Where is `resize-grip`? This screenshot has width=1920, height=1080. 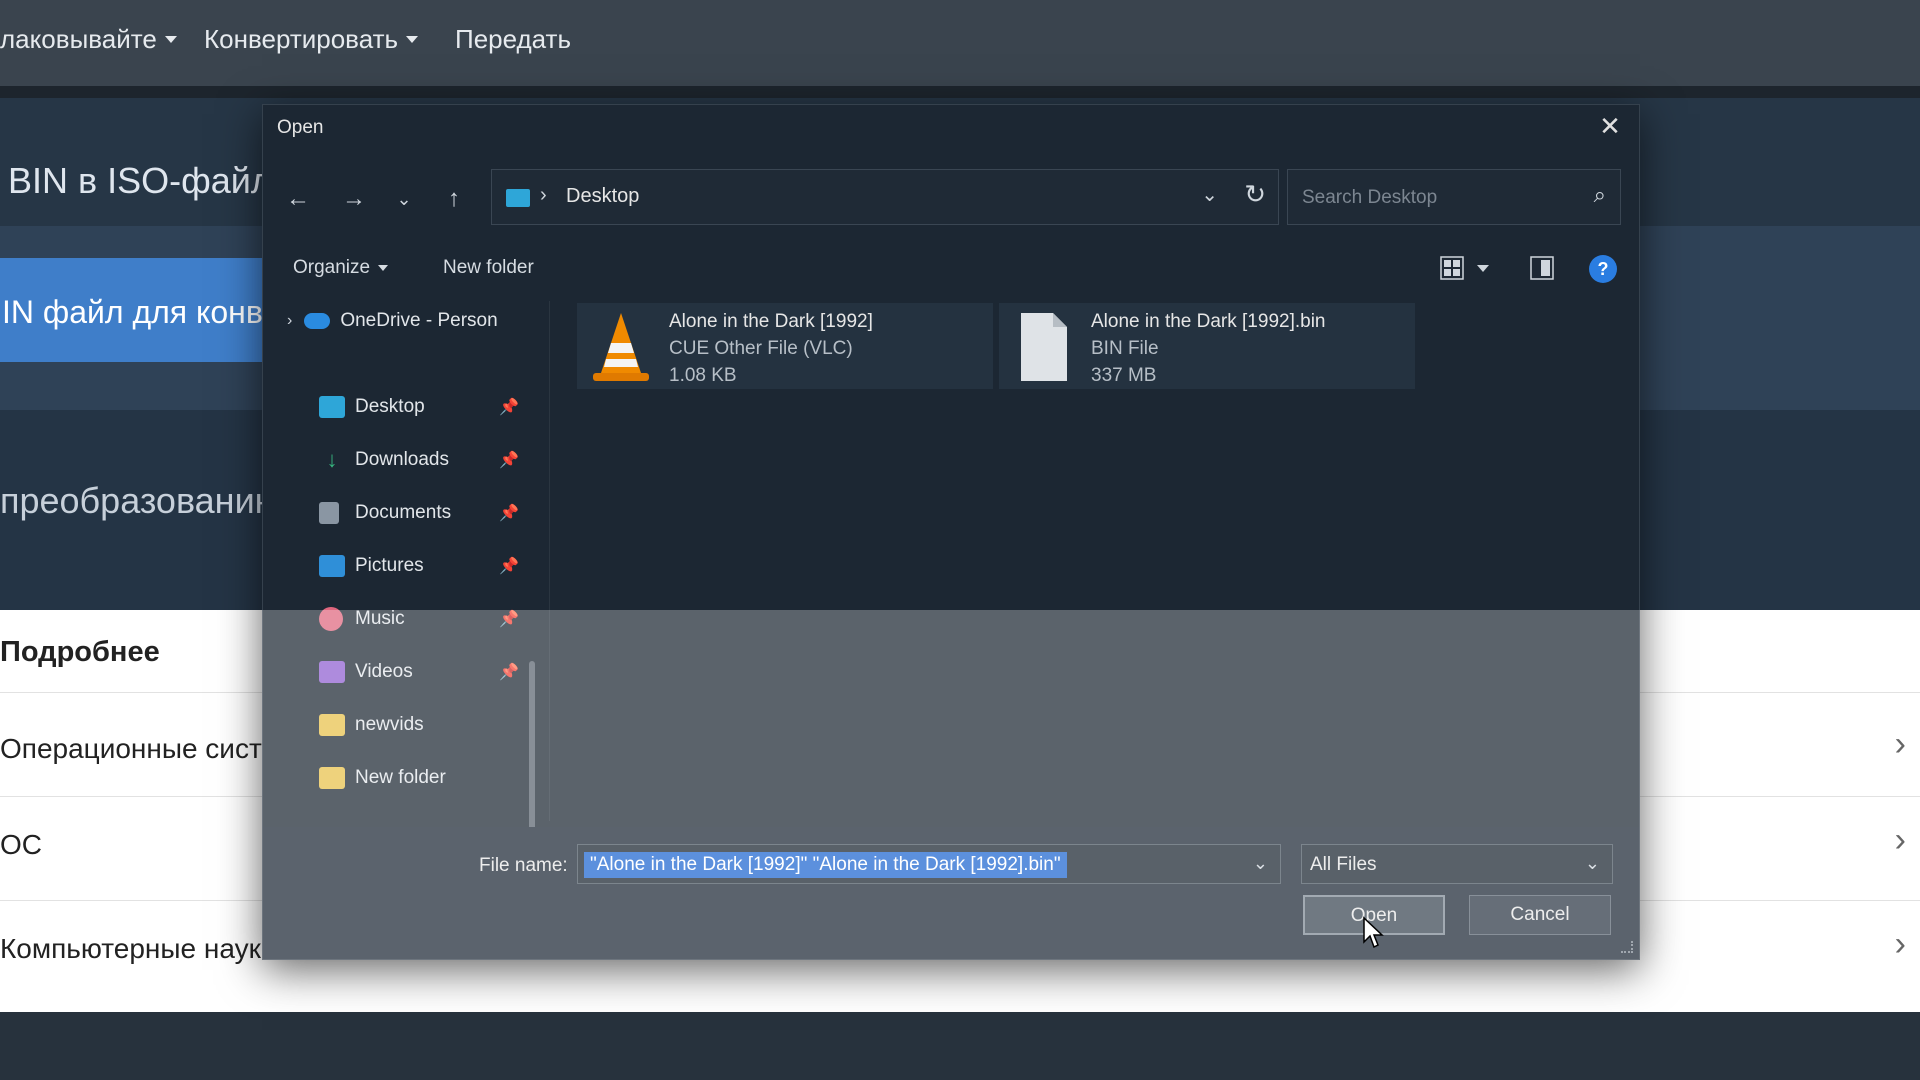
resize-grip is located at coordinates (1627, 947).